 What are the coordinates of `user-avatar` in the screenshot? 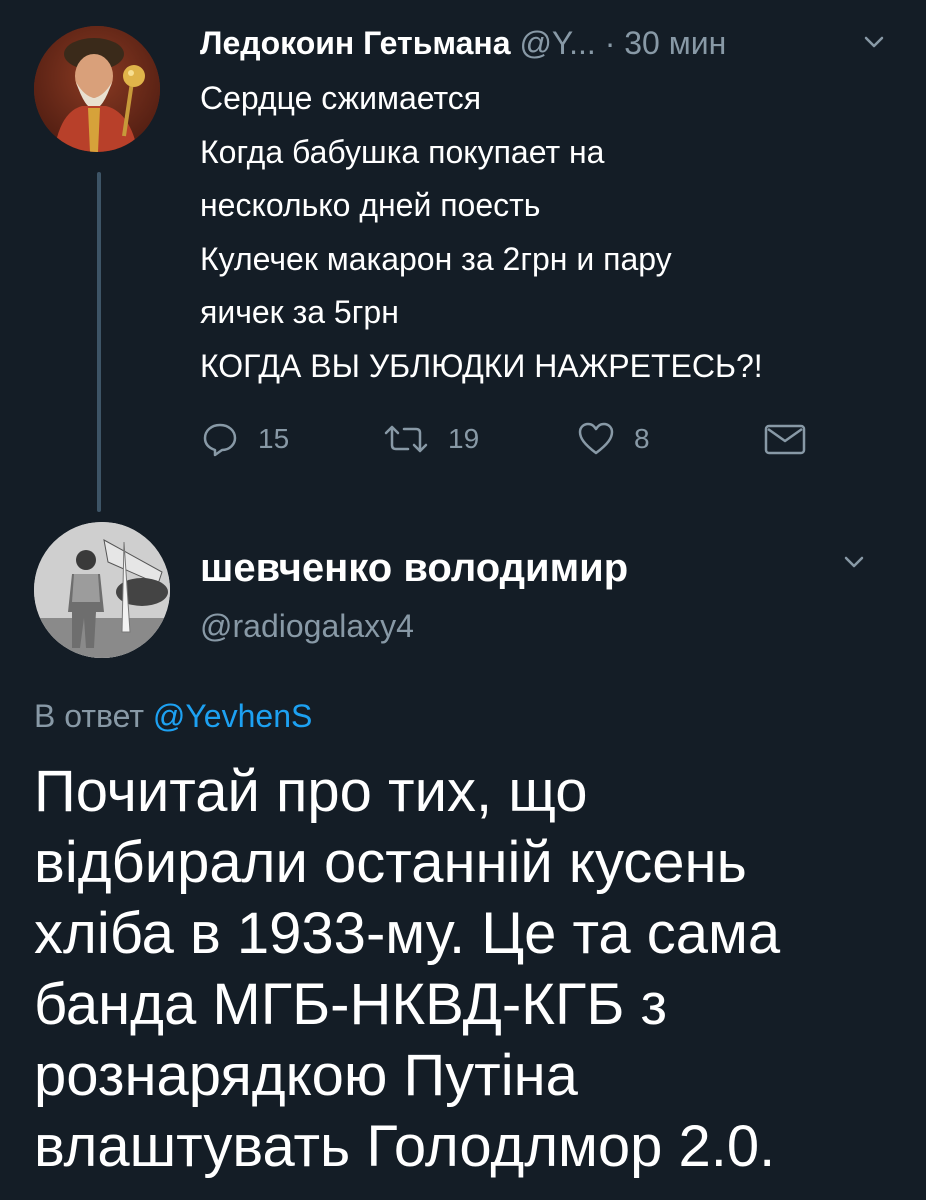 It's located at (97, 89).